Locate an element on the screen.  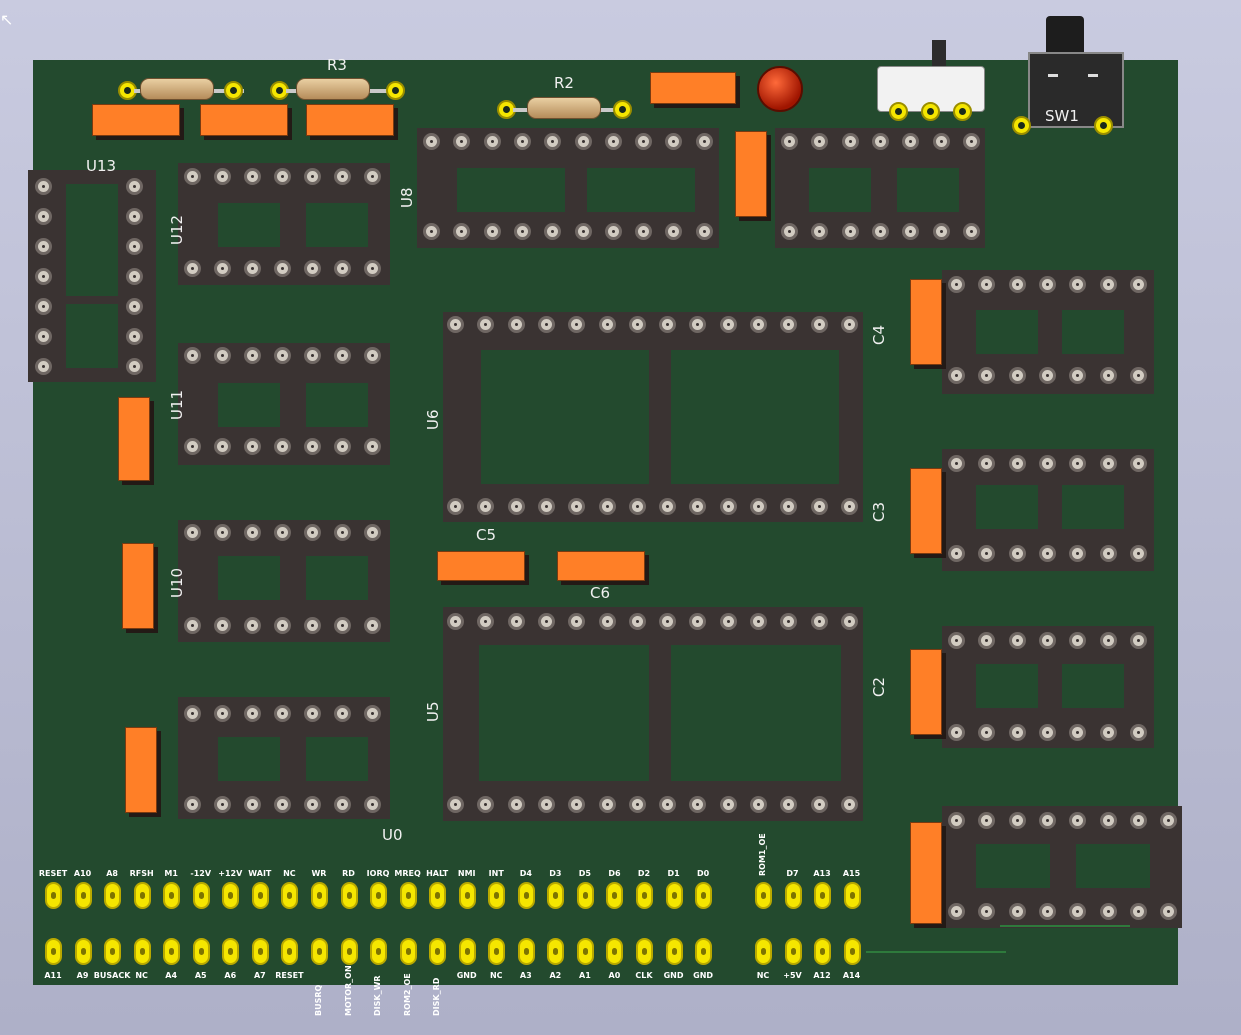
cursor-icon: ↖ is located at coordinates (7, 19).